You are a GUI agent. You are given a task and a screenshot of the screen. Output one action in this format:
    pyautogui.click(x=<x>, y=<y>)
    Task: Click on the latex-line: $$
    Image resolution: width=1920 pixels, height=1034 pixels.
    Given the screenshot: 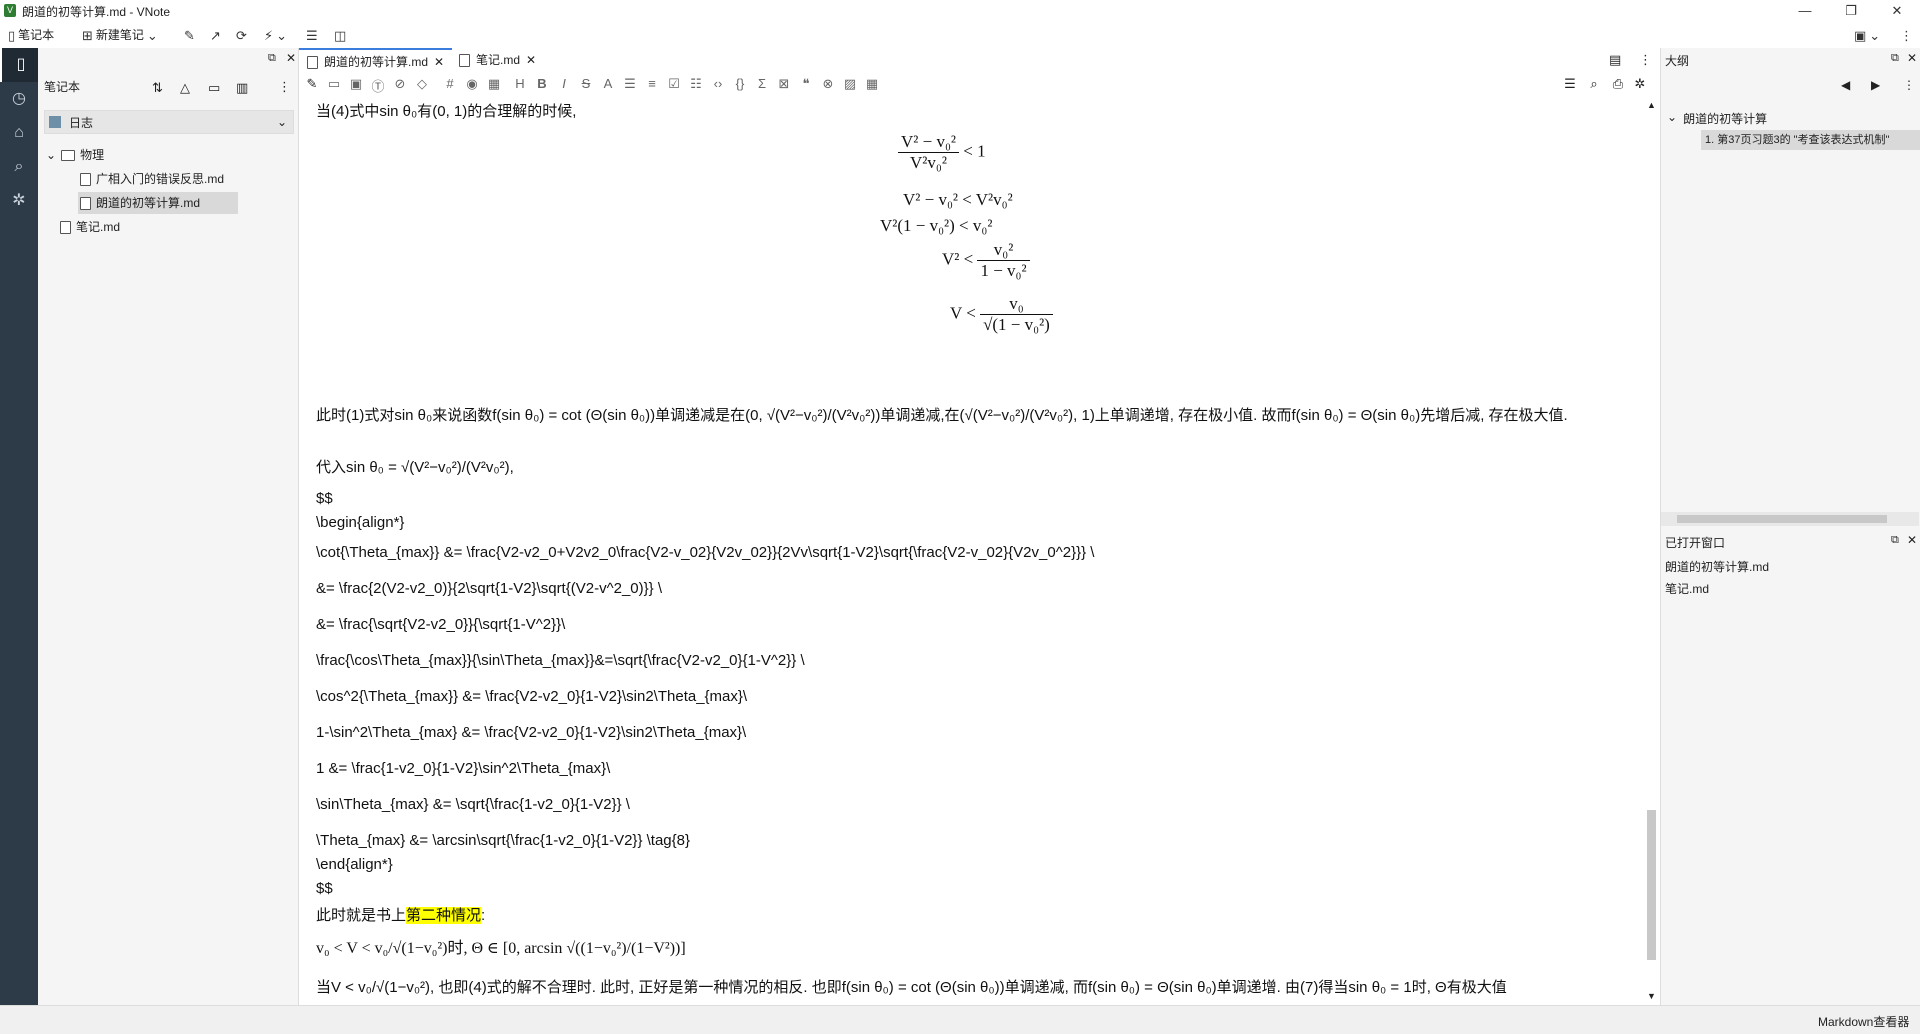 What is the action you would take?
    pyautogui.click(x=324, y=498)
    